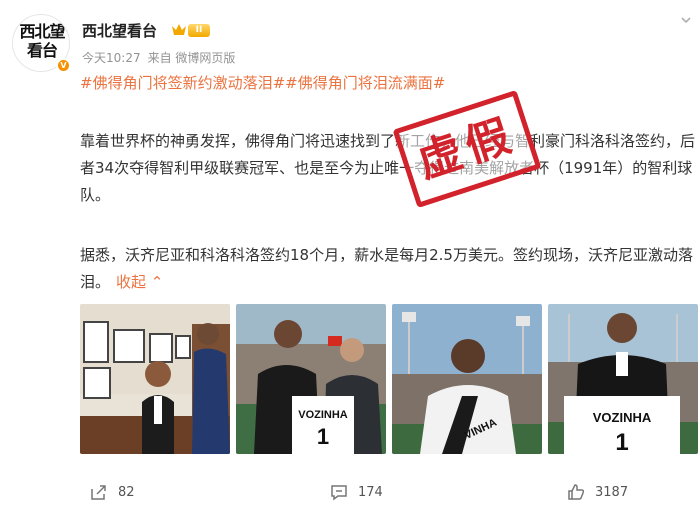 The height and width of the screenshot is (522, 700). I want to click on crown-icon, so click(179, 29).